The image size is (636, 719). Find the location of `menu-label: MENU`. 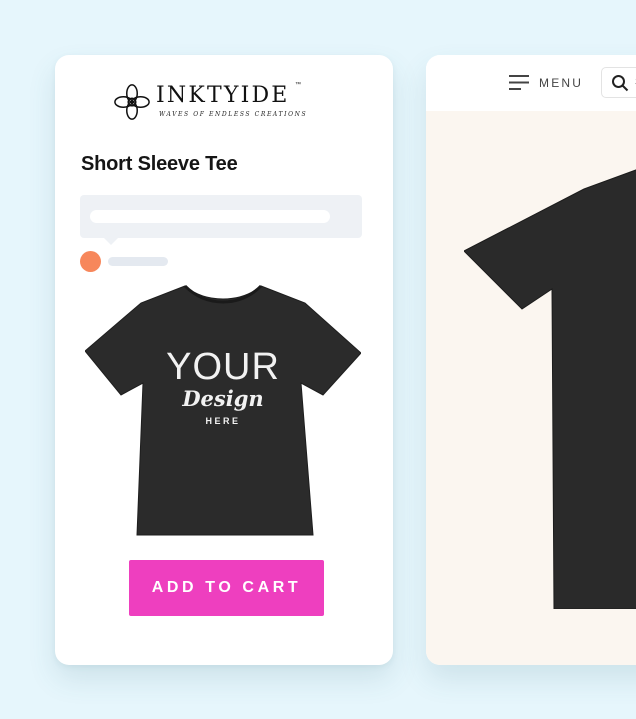

menu-label: MENU is located at coordinates (561, 83).